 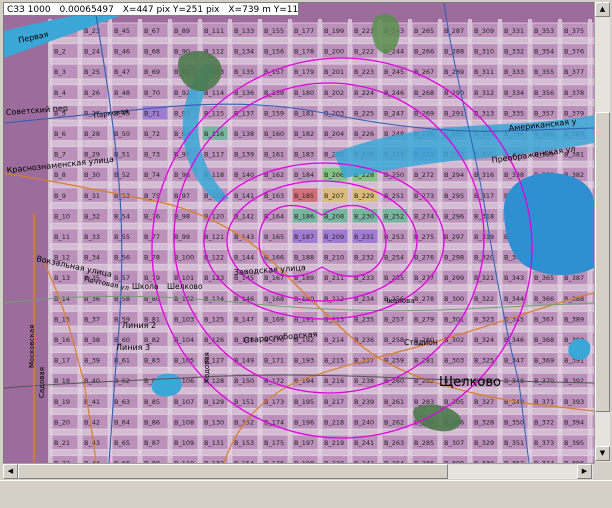 I want to click on grid-cell-label: B_272, so click(x=424, y=175).